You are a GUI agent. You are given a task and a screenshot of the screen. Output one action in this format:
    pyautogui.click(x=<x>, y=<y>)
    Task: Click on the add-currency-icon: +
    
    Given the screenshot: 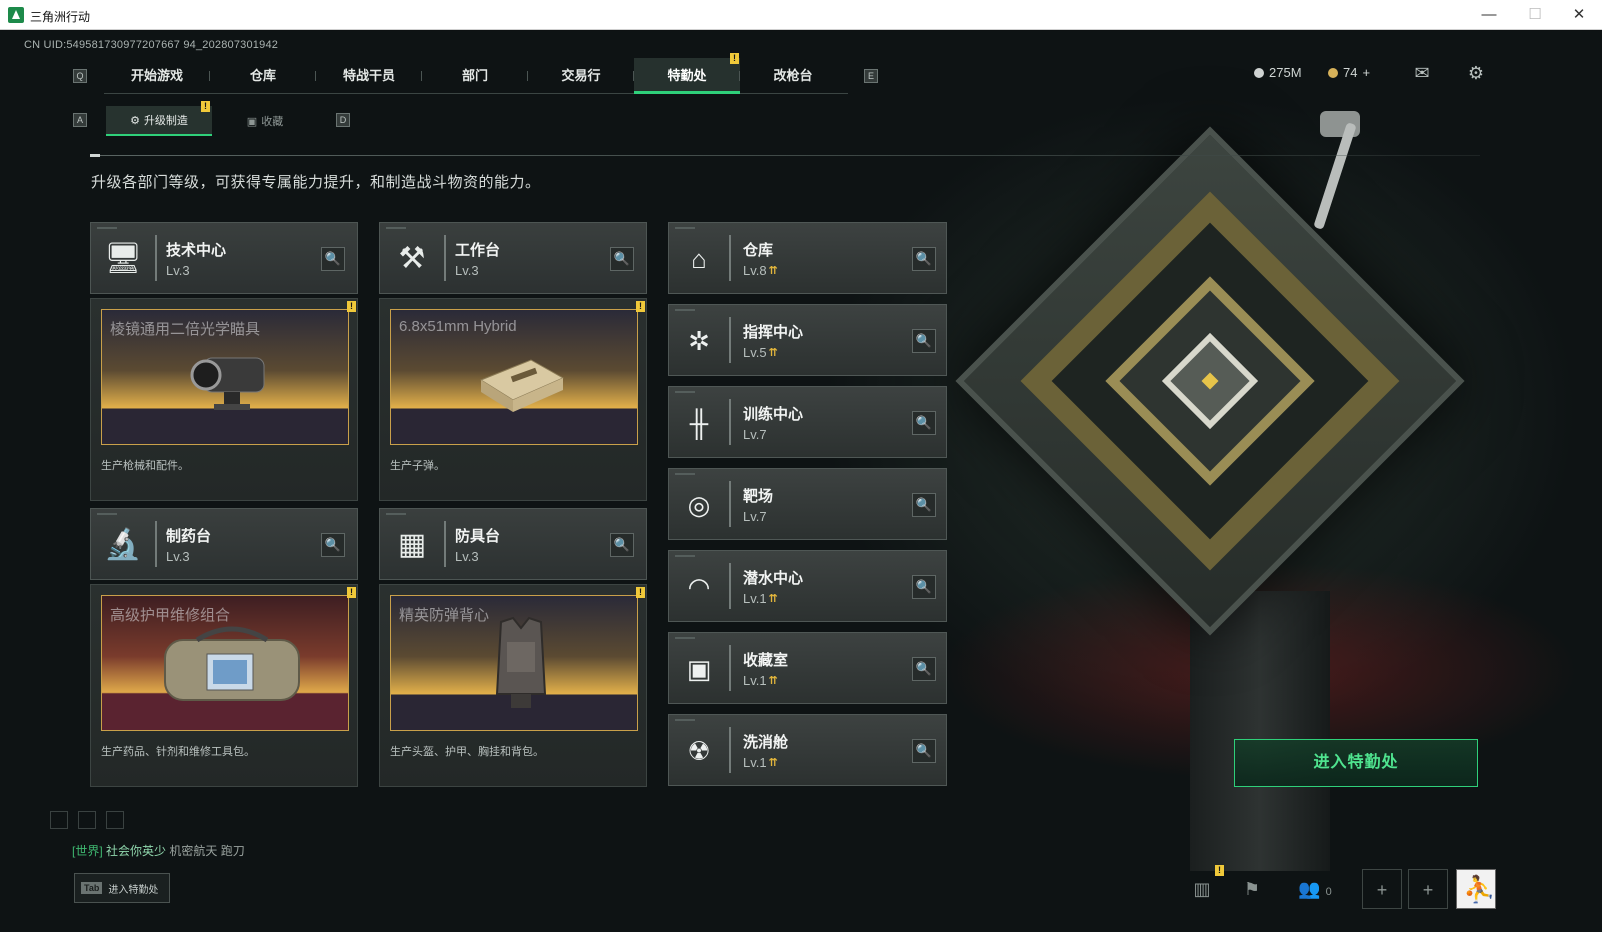 What is the action you would take?
    pyautogui.click(x=1366, y=72)
    